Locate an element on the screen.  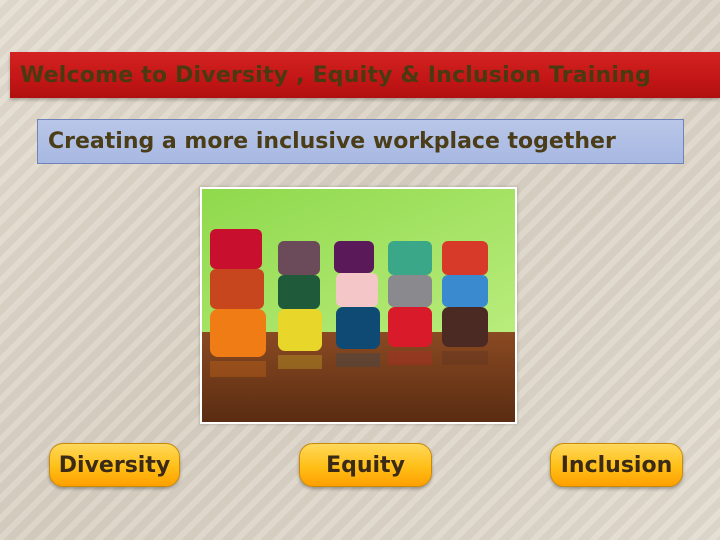
equity-button: Equity is located at coordinates (365, 465).